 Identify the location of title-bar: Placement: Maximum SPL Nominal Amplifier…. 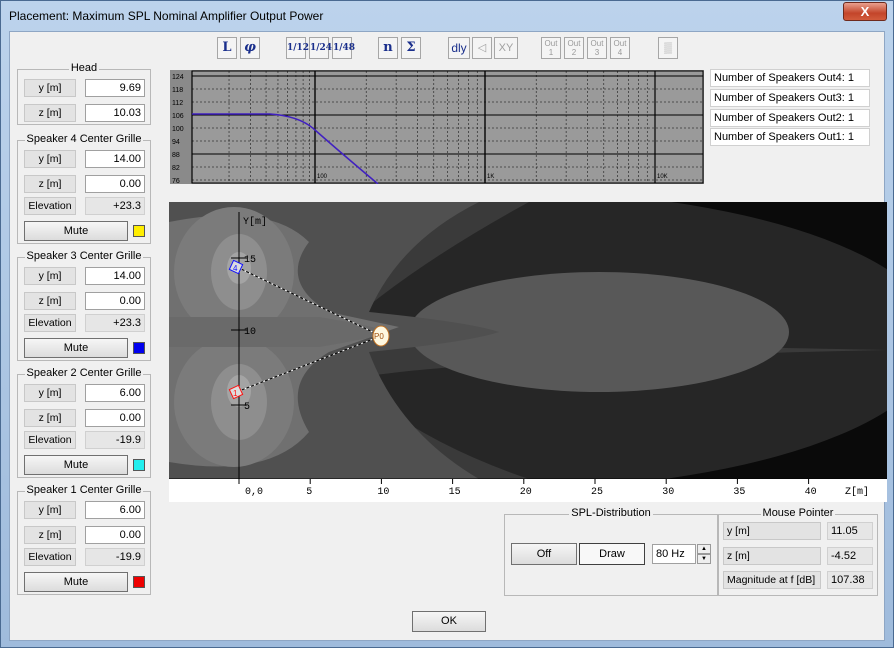
(447, 16).